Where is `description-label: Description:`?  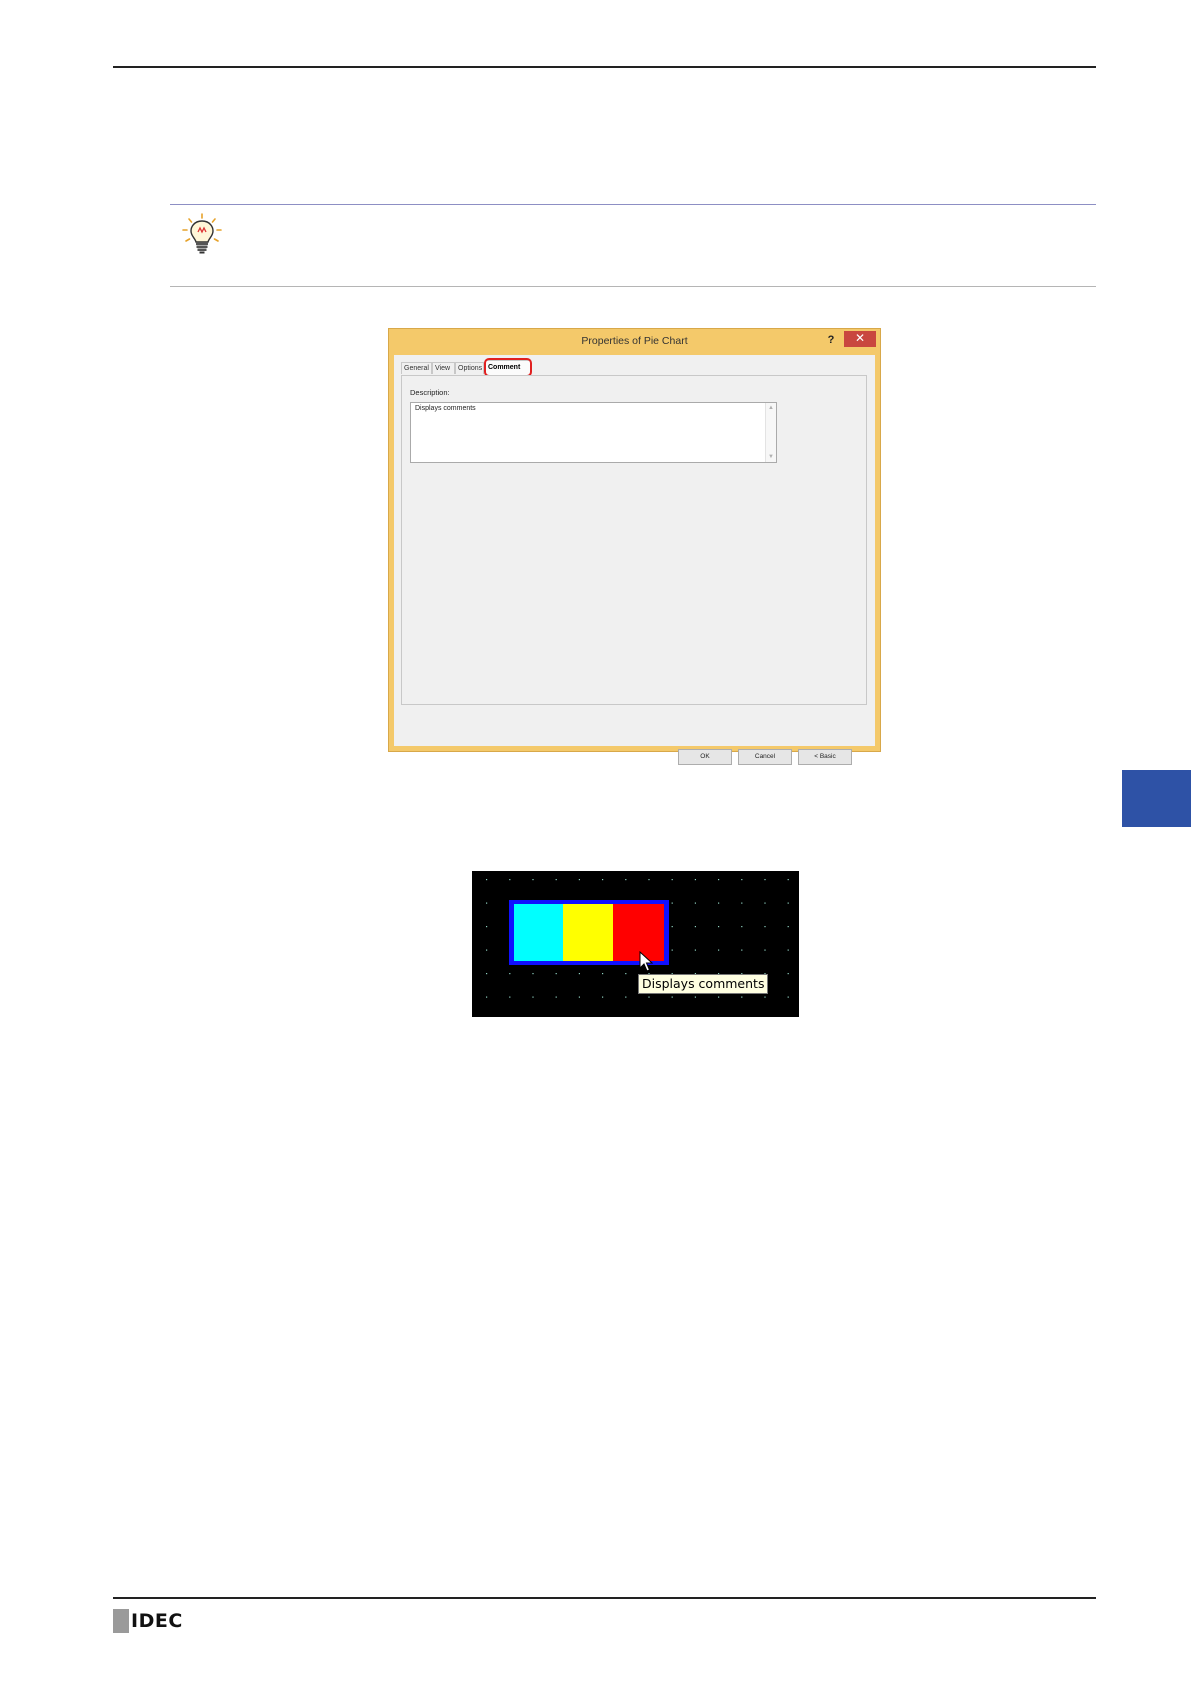
description-label: Description: is located at coordinates (430, 392).